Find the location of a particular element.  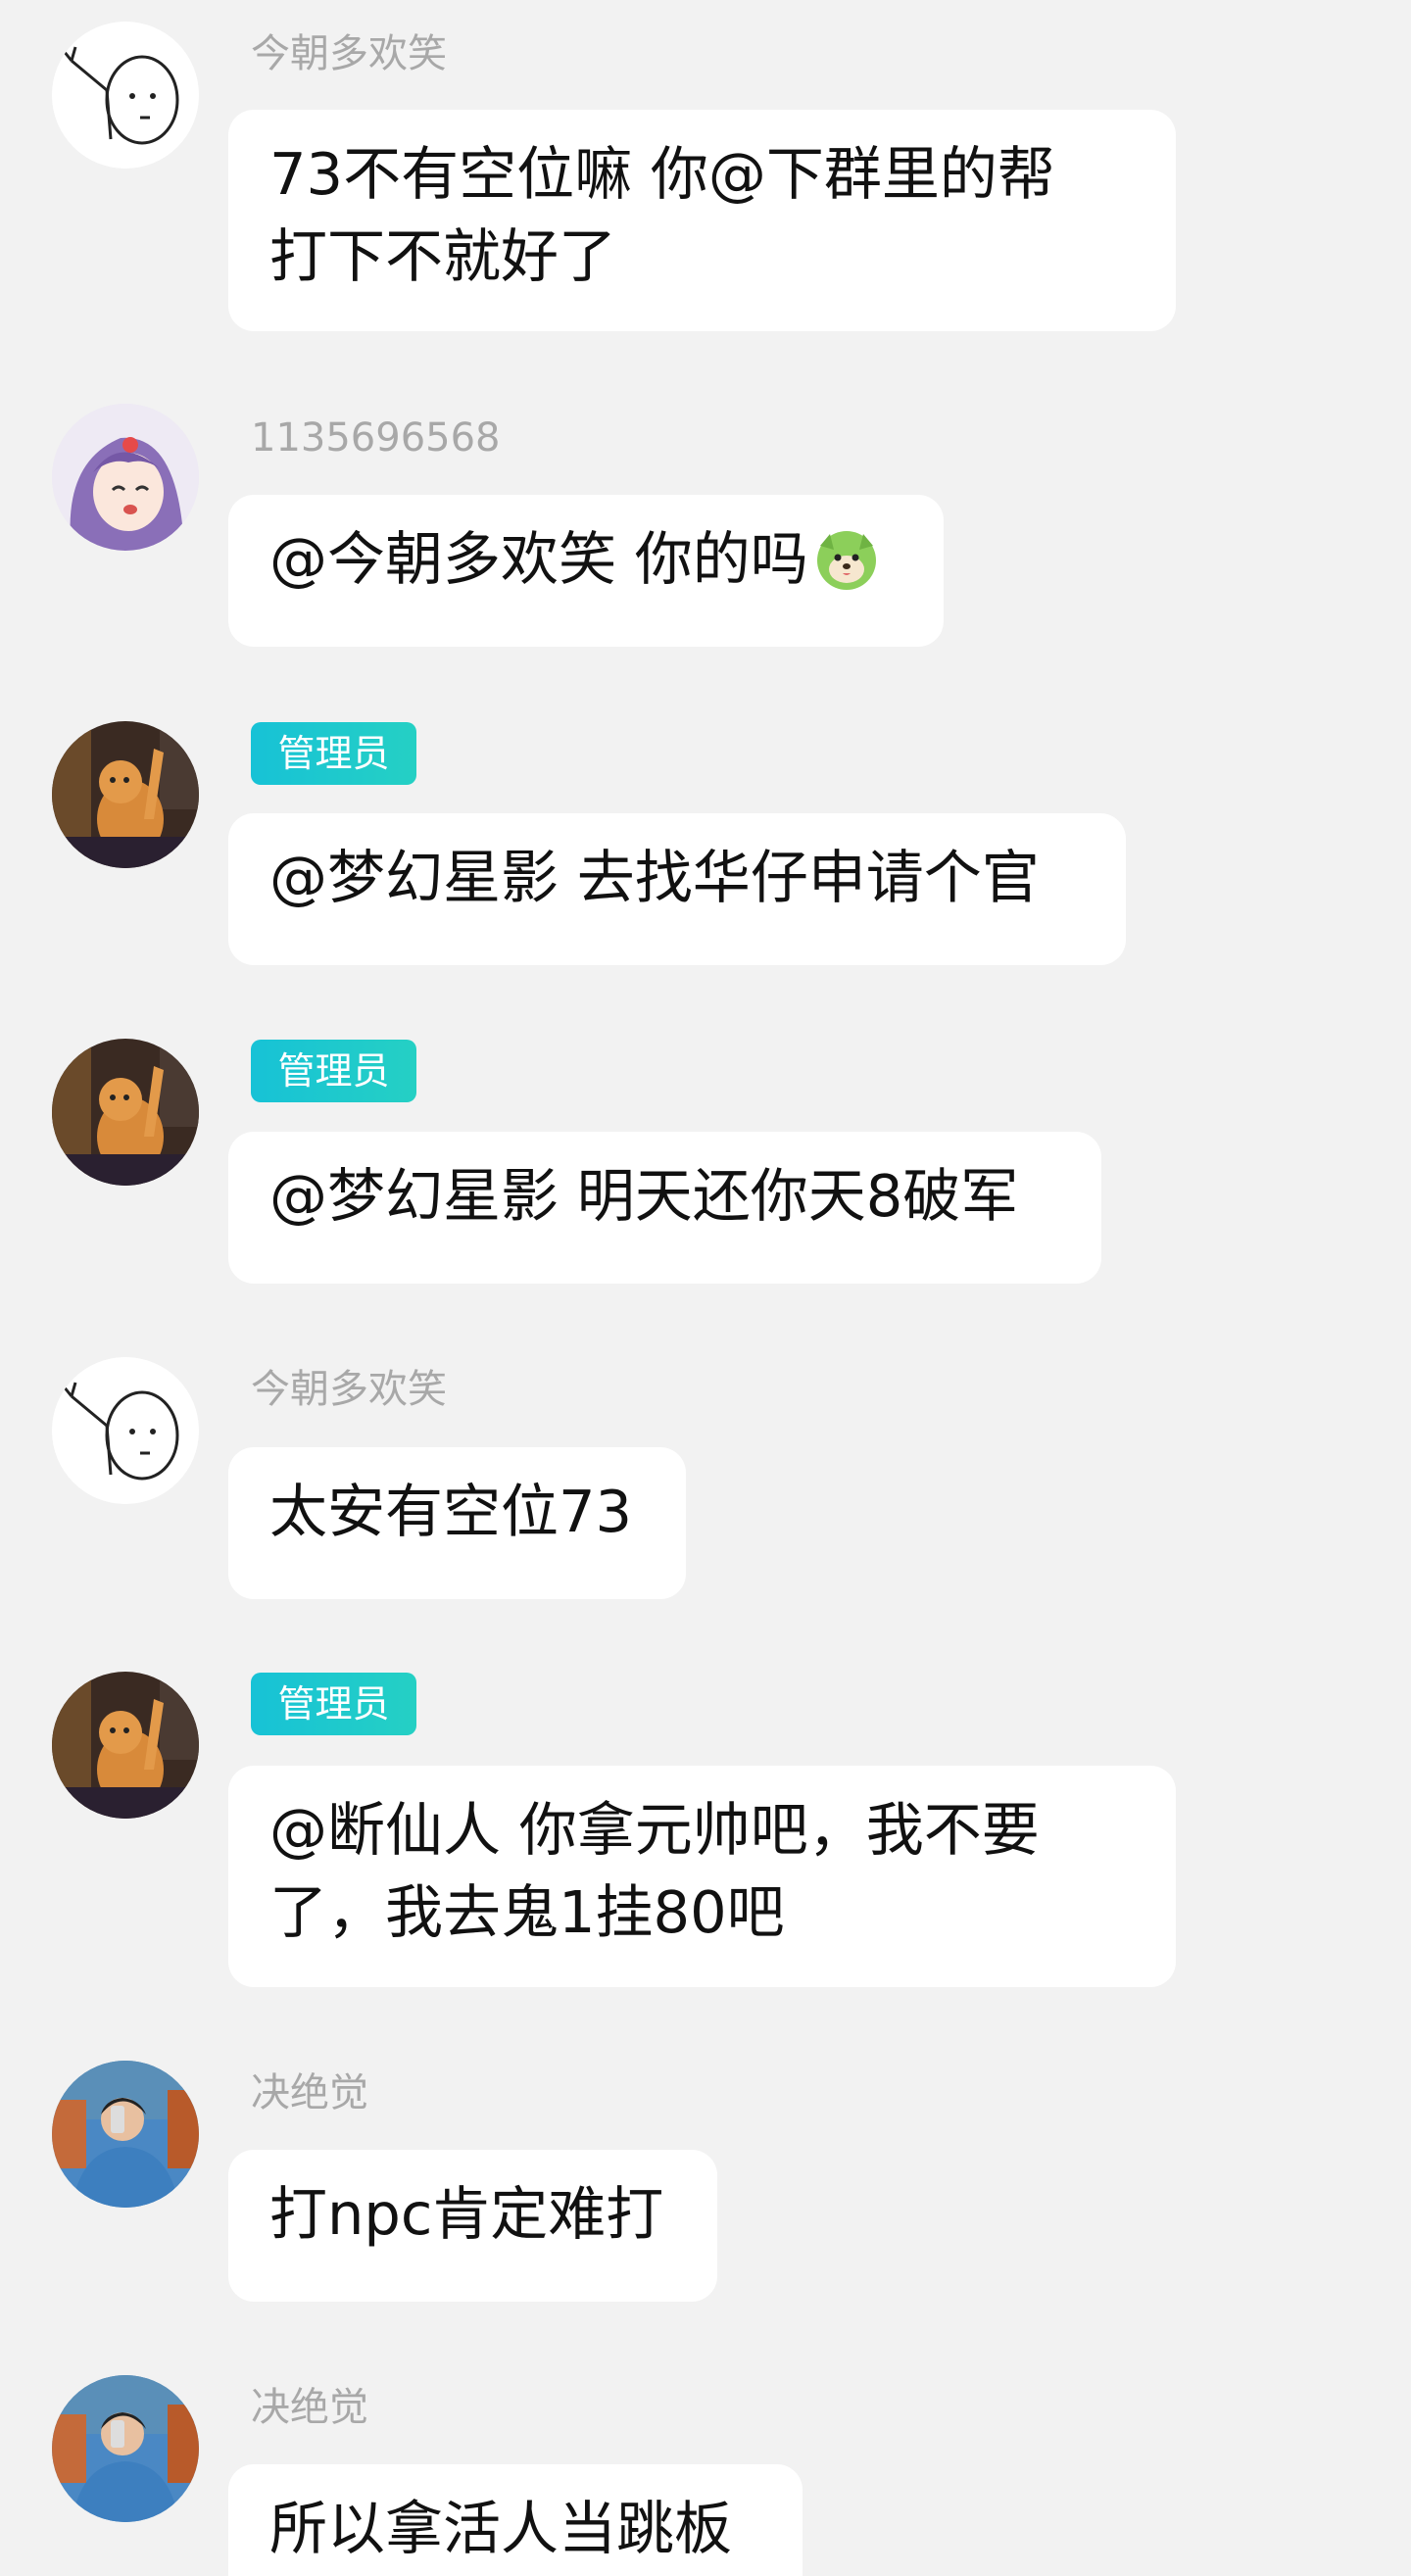

message-bubble: @梦幻星影 明天还你天8破军 is located at coordinates (664, 1208).